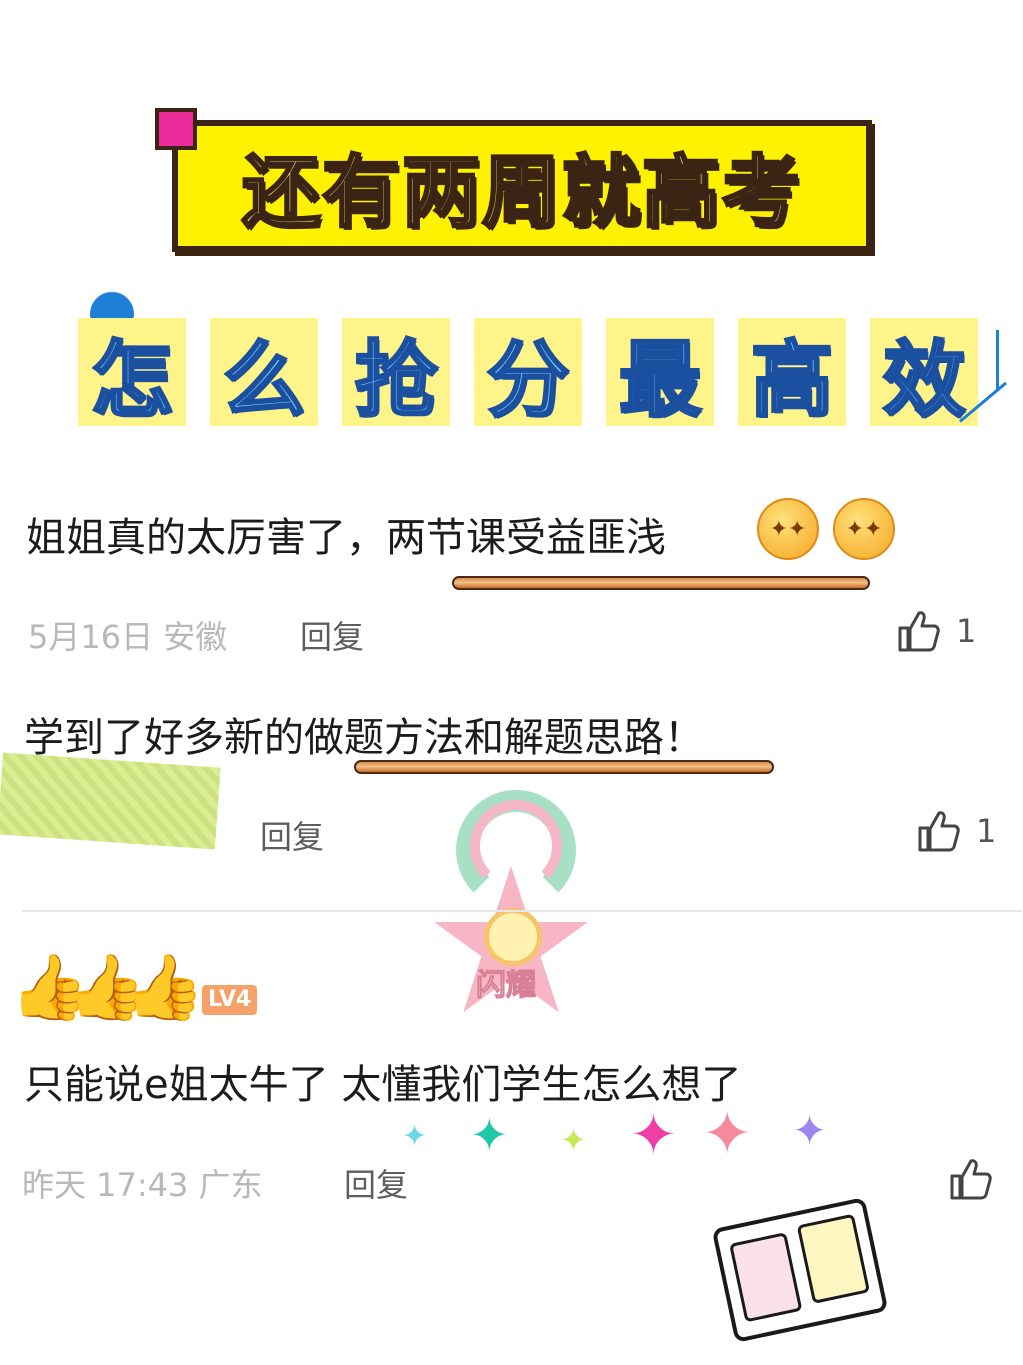 Image resolution: width=1023 pixels, height=1365 pixels. I want to click on subtitle-char: 高, so click(791, 380).